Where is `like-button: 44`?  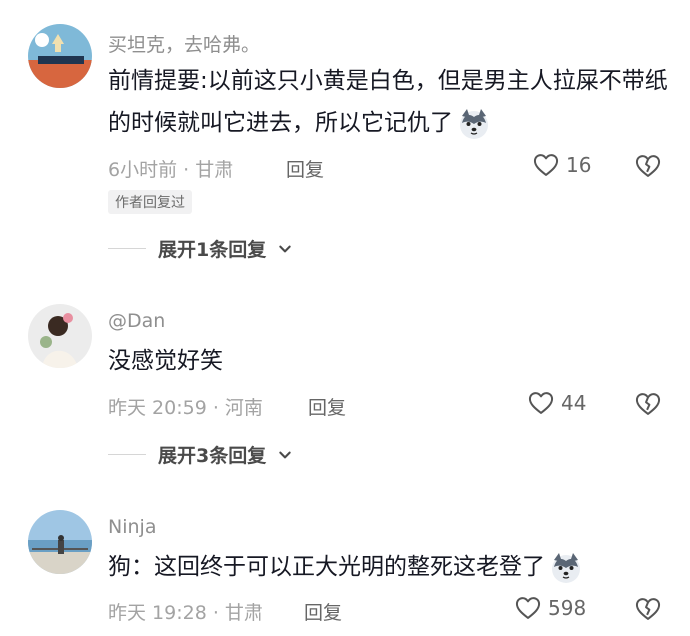
like-button: 44 is located at coordinates (556, 403).